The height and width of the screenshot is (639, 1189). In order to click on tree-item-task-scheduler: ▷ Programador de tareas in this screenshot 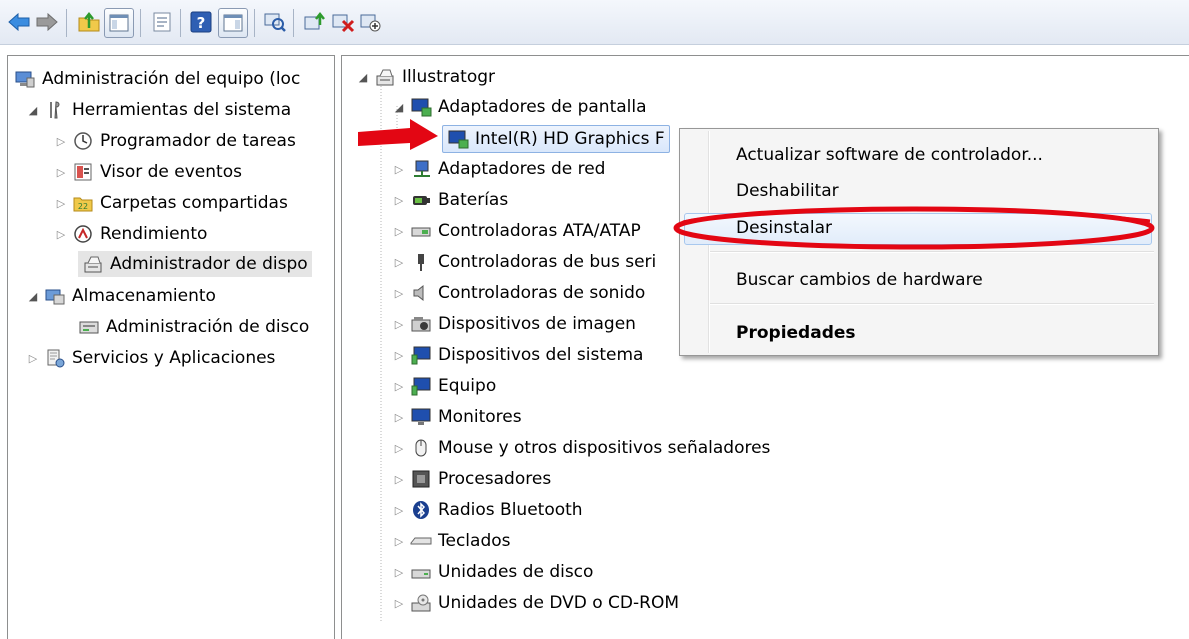, I will do `click(175, 141)`.